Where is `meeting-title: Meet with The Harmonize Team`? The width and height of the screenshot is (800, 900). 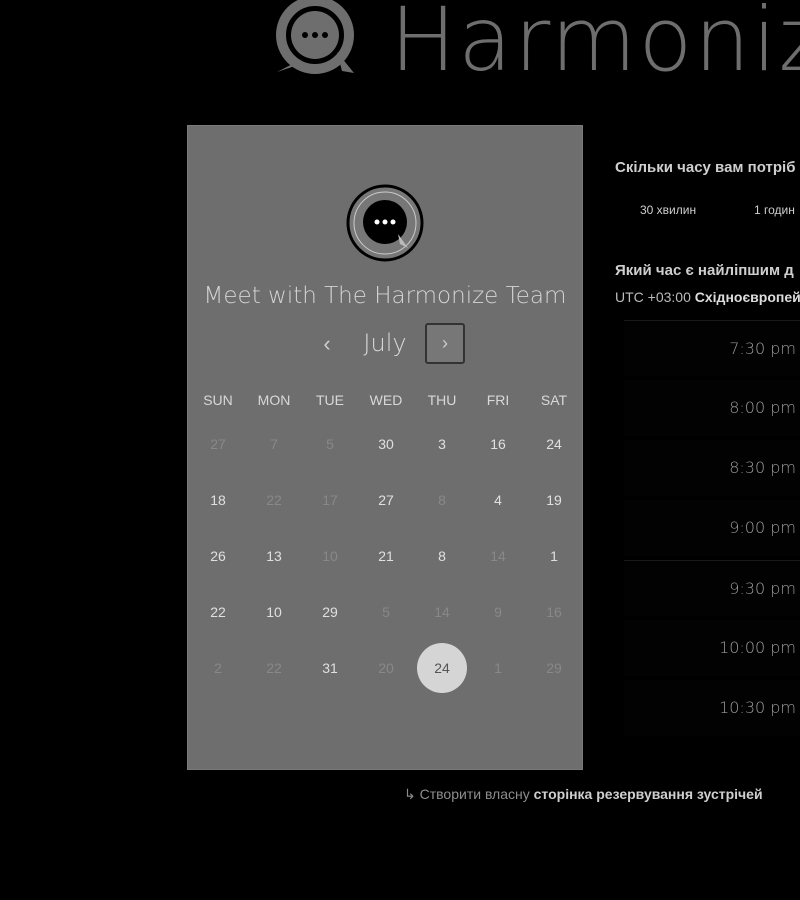
meeting-title: Meet with The Harmonize Team is located at coordinates (385, 296).